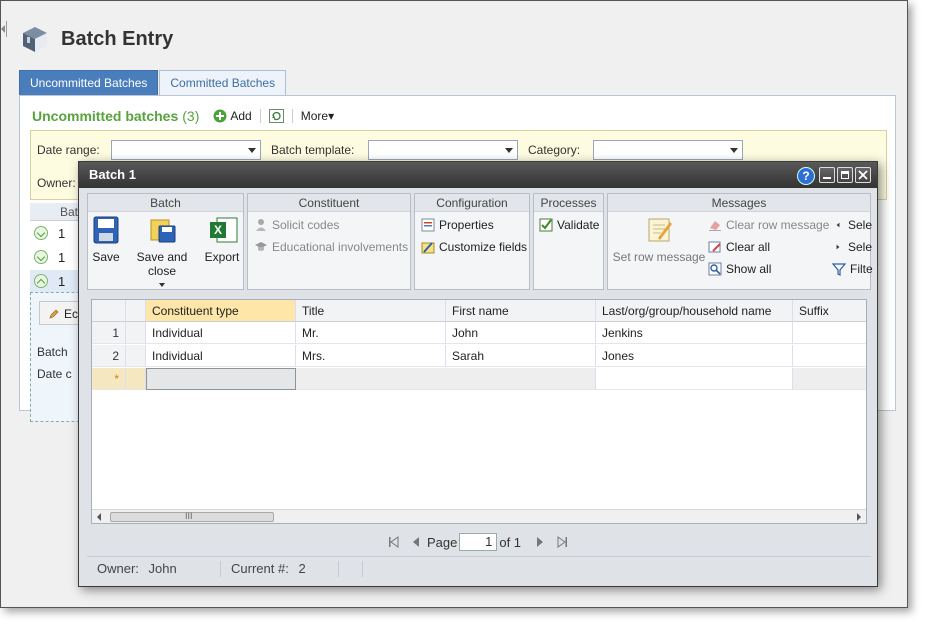 This screenshot has height=628, width=930. I want to click on page-number-input: 1, so click(478, 542).